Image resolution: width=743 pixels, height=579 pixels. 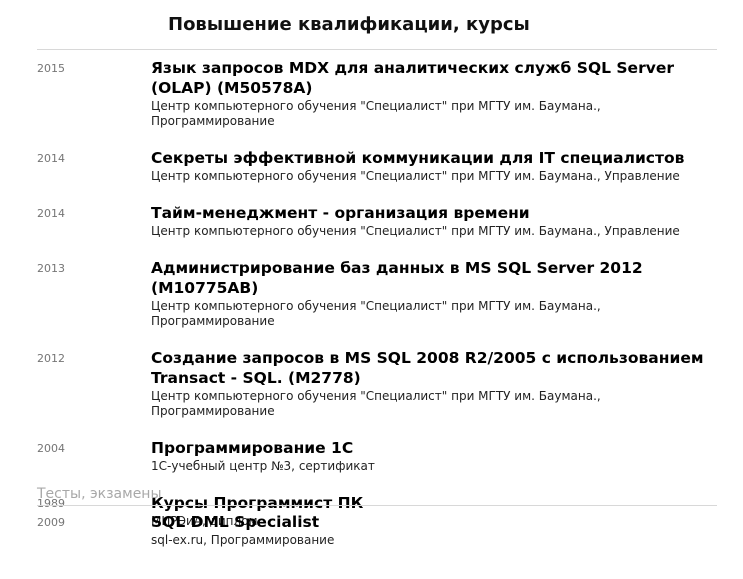 What do you see at coordinates (243, 540) in the screenshot?
I see `test-organization: sql-ex.ru, Программирование` at bounding box center [243, 540].